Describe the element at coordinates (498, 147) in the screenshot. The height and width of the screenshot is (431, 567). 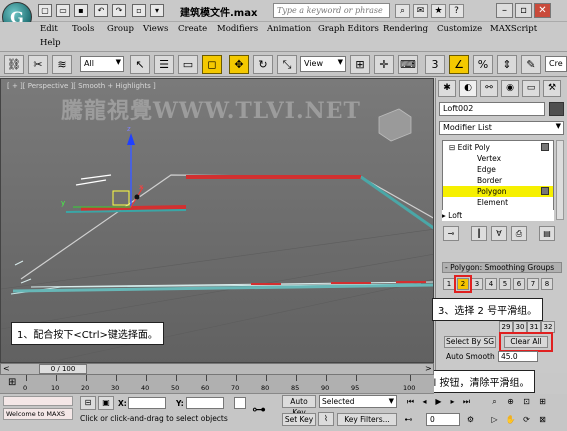
I see `stack-item-edit-poly: ⊟ Edit Poly` at that location.